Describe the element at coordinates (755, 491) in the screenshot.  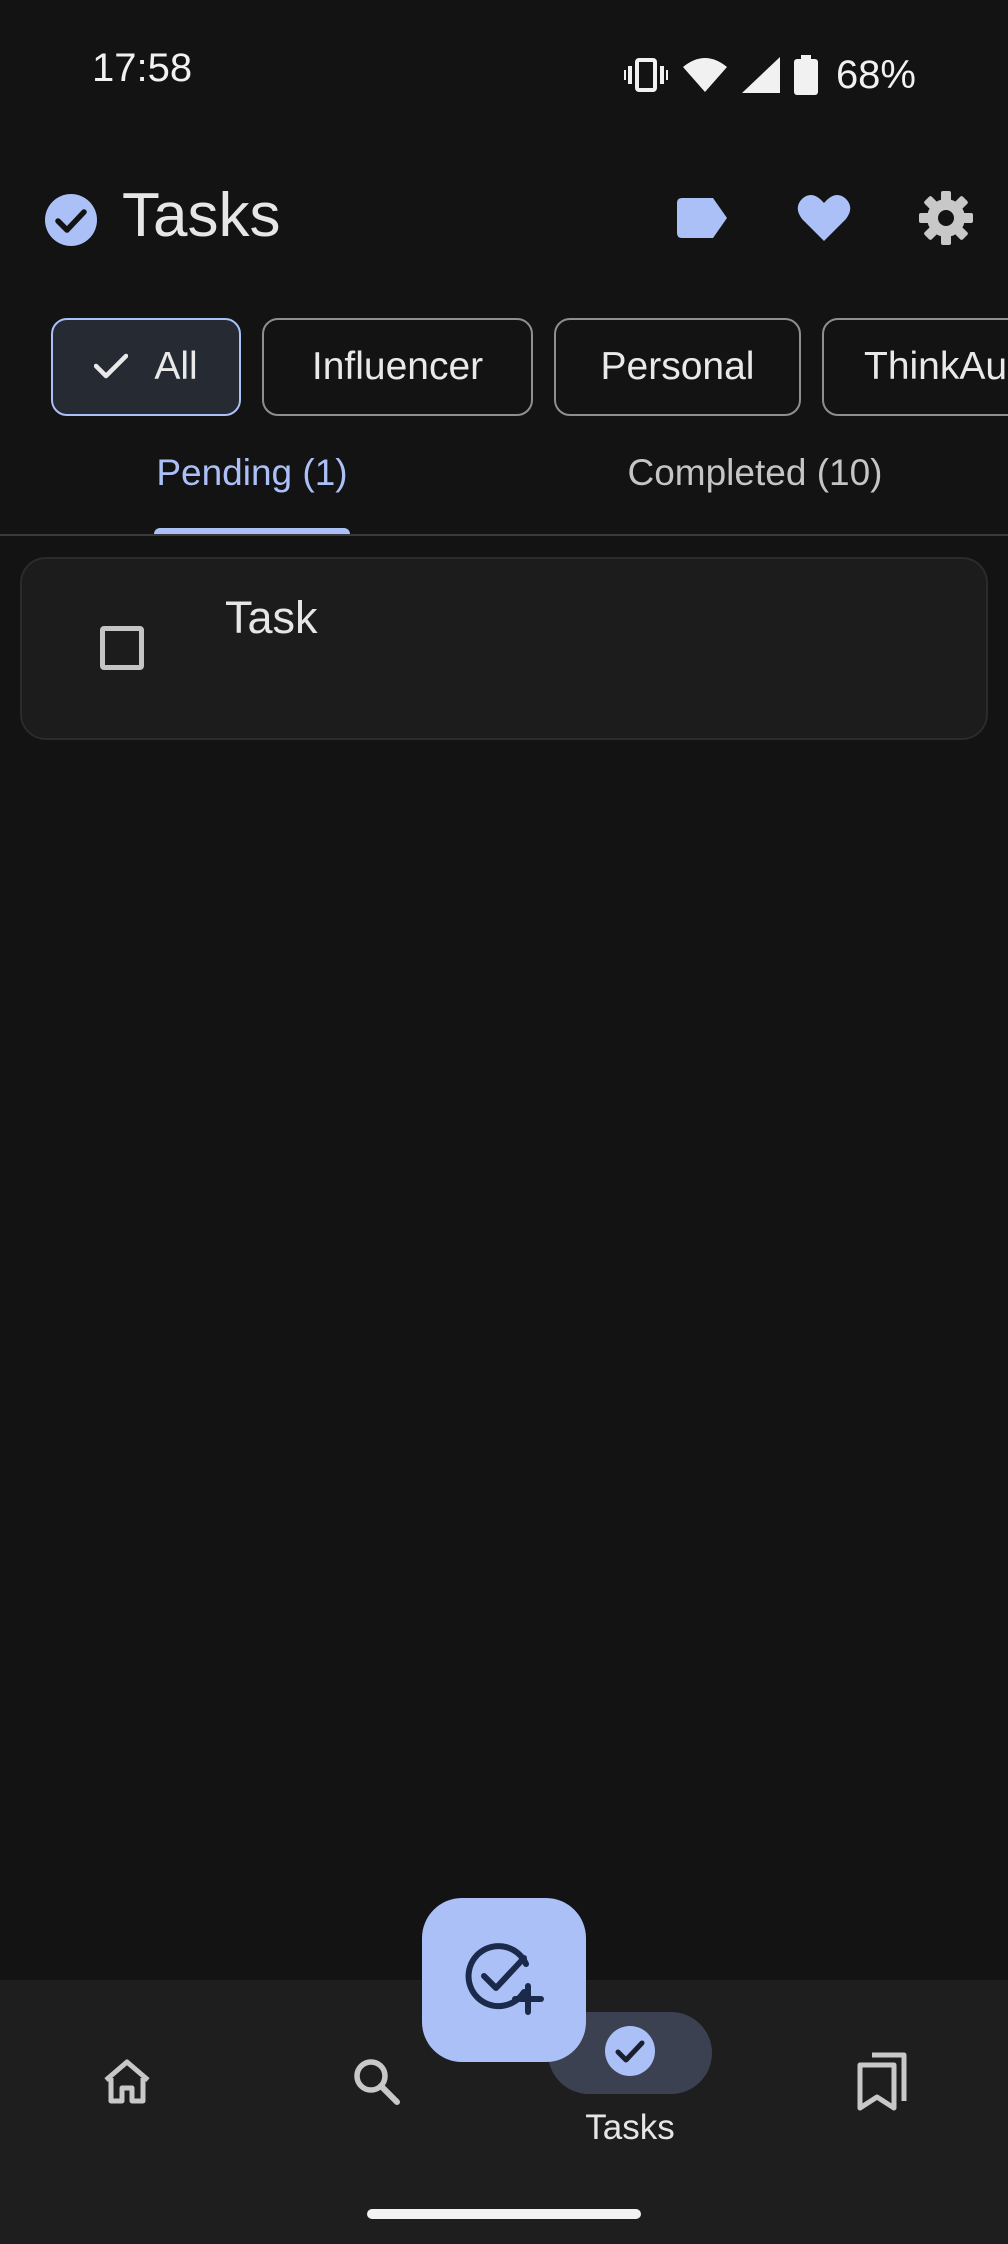
I see `tab-completed: Completed (10)` at that location.